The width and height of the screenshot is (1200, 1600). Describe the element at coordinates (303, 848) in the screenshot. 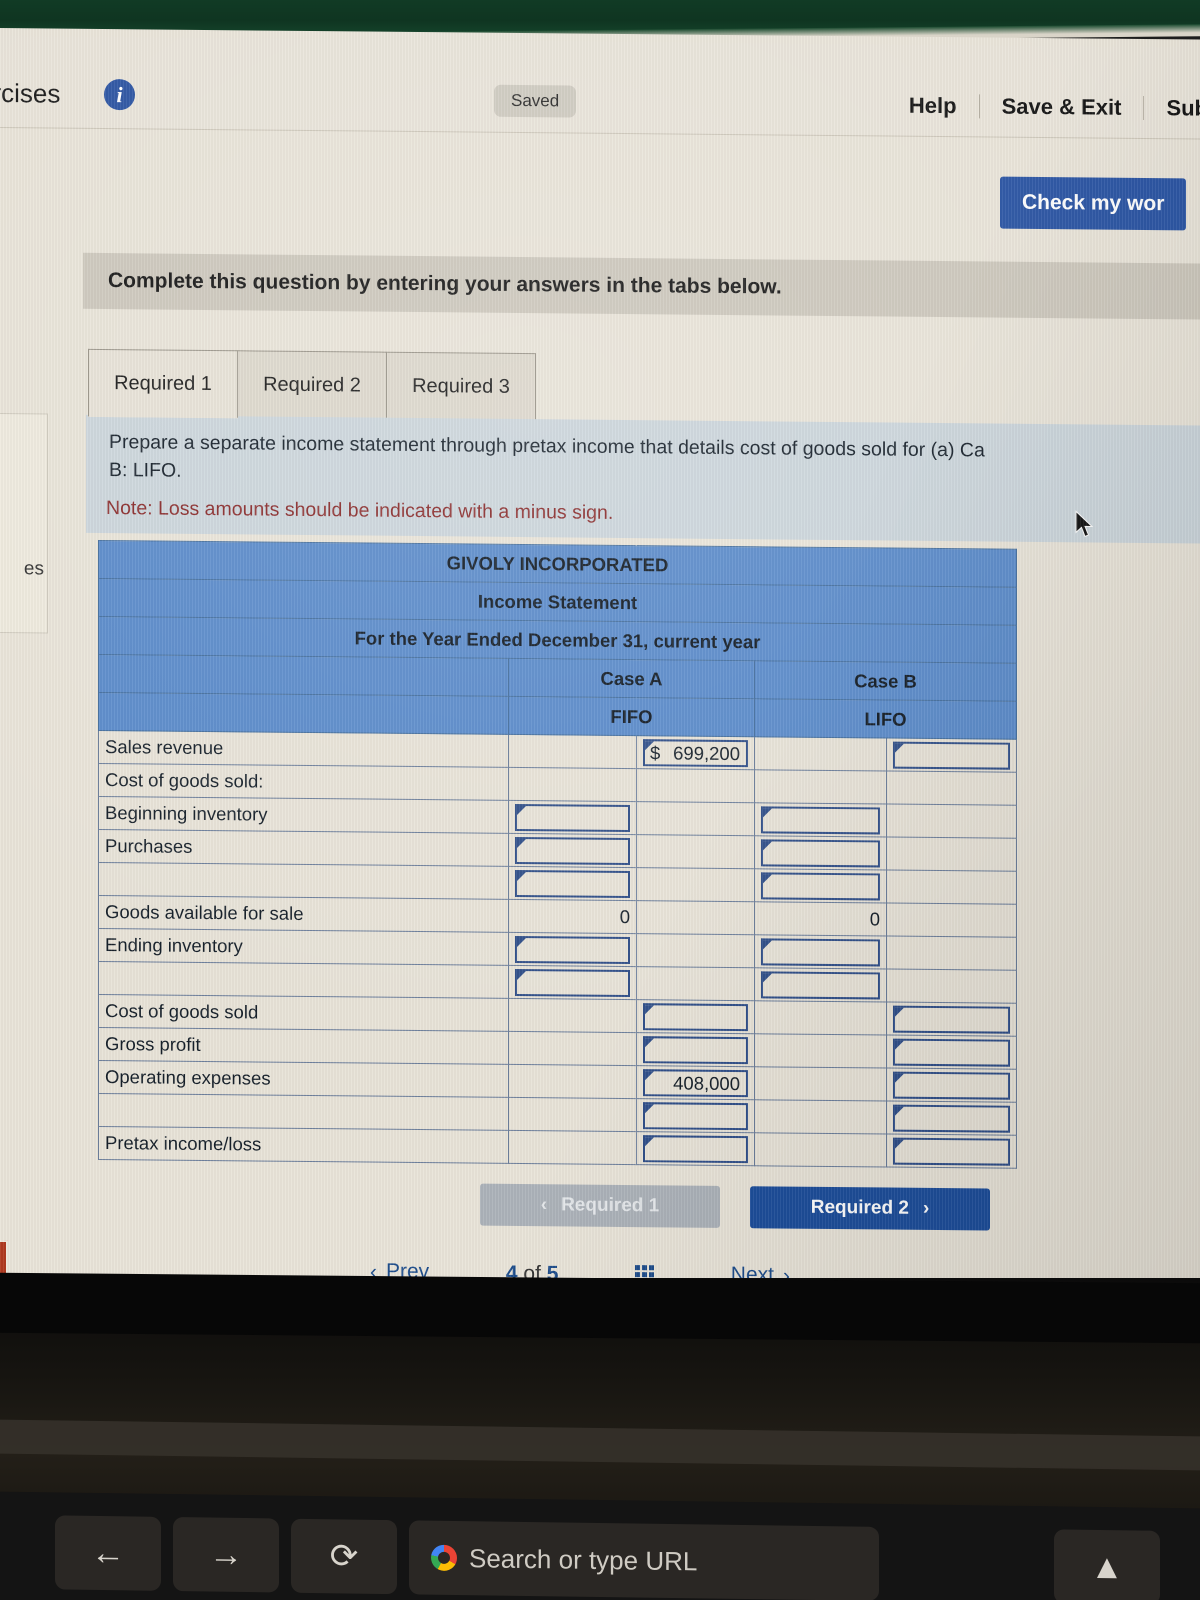

I see `row-label: Purchases` at that location.